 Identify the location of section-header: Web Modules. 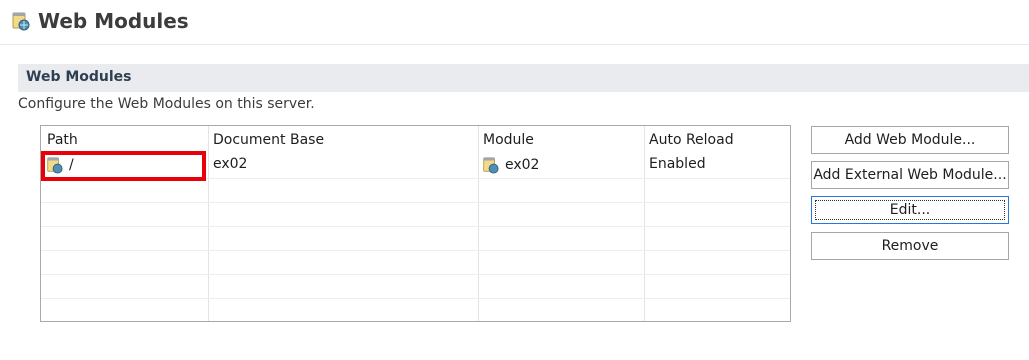
(523, 78).